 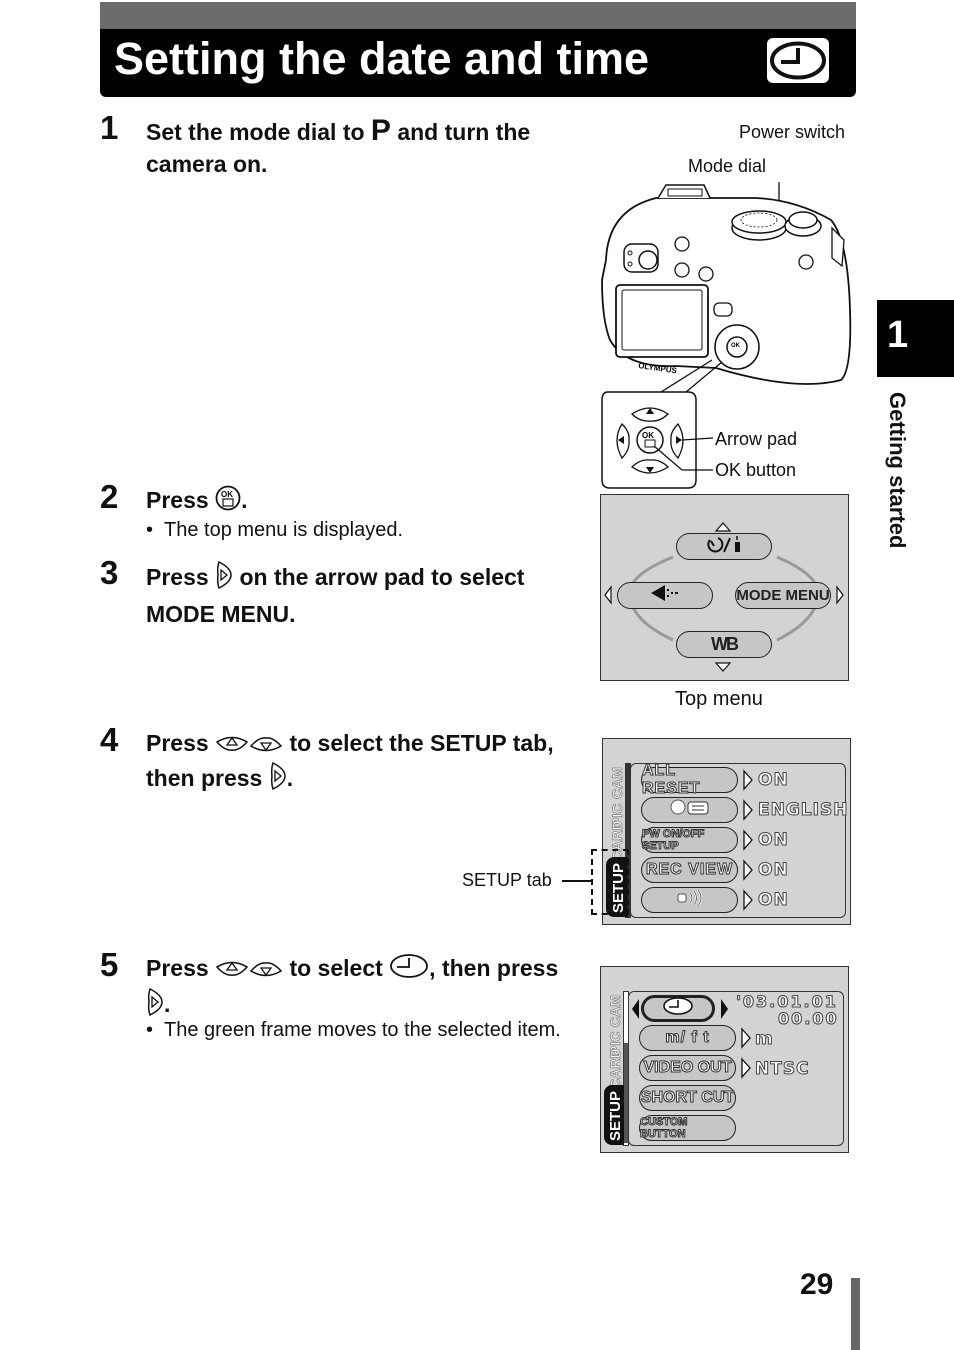 I want to click on step-text: , then press, so click(x=494, y=968).